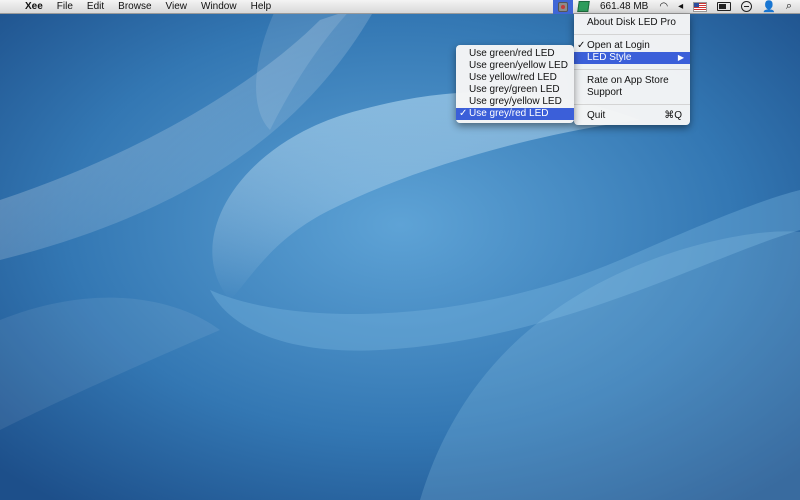 The width and height of the screenshot is (800, 500). What do you see at coordinates (790, 7) in the screenshot?
I see `spotlight-icon: ⌕` at bounding box center [790, 7].